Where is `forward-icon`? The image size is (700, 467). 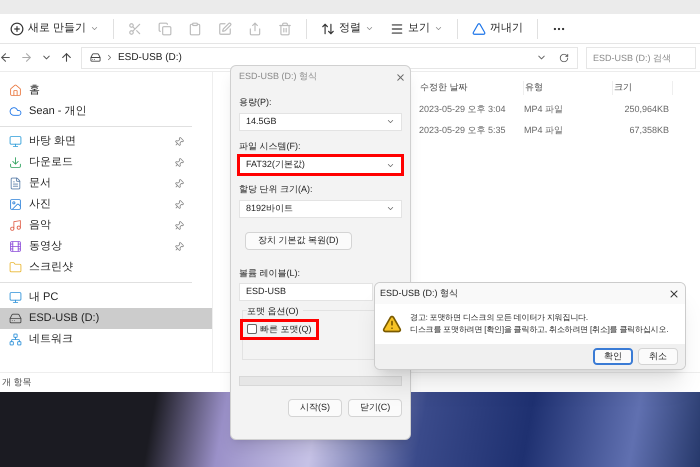 forward-icon is located at coordinates (26, 57).